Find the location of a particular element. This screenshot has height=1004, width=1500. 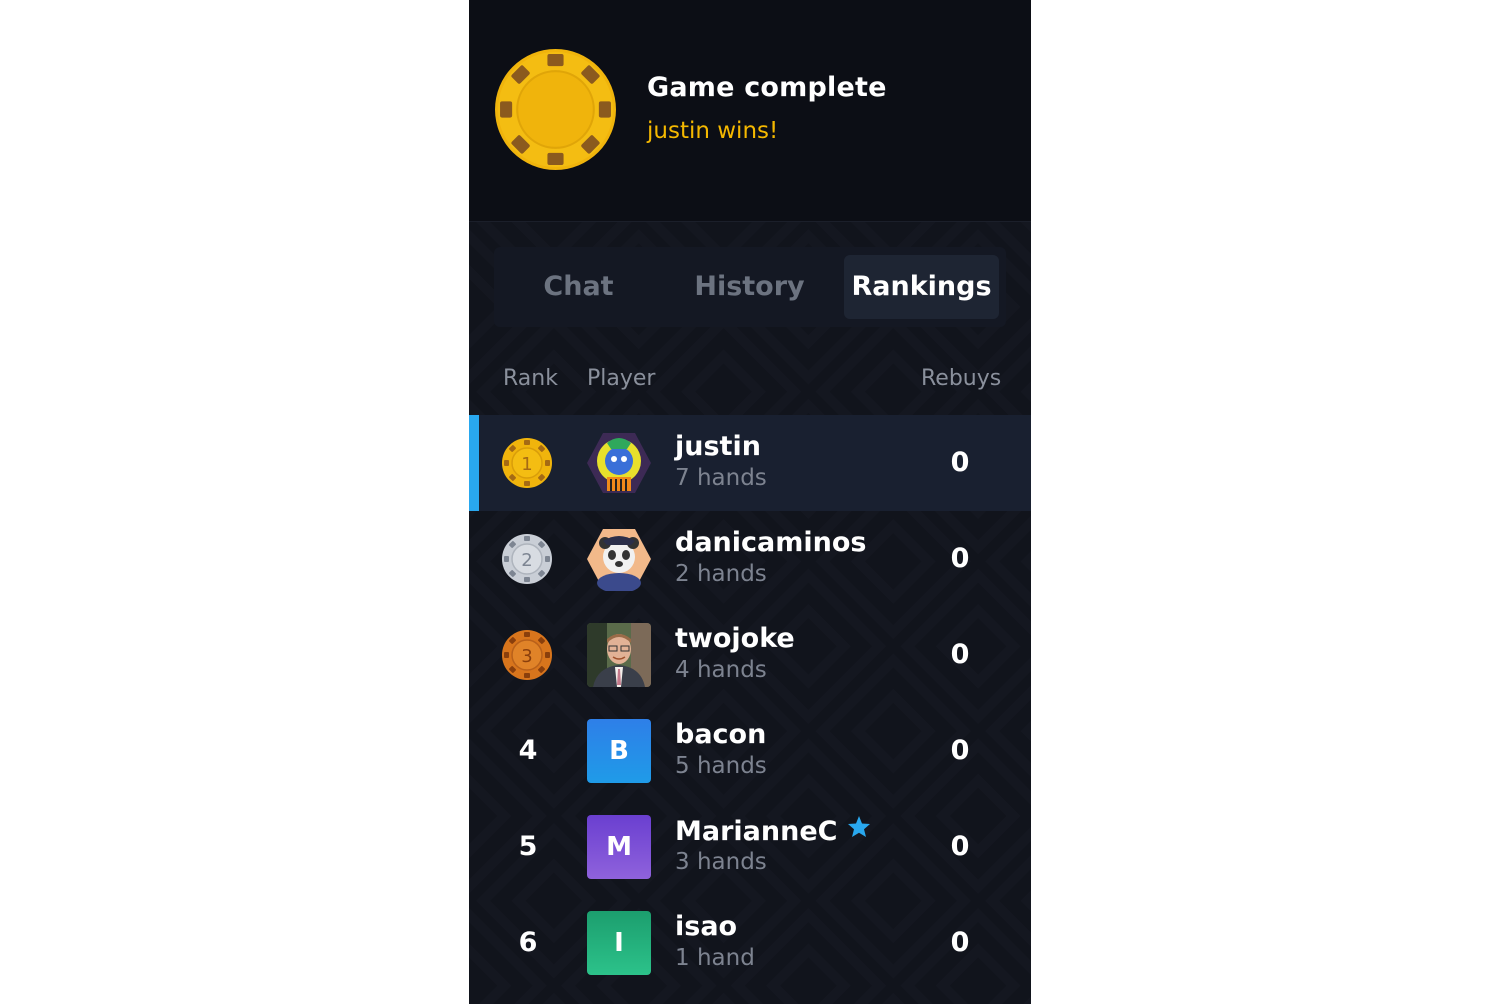

hands-count: 7 hands is located at coordinates (721, 478).